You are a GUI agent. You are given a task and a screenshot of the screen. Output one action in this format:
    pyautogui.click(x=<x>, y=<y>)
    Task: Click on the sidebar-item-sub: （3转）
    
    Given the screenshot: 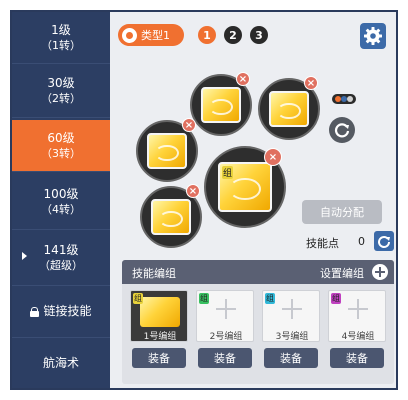 What is the action you would take?
    pyautogui.click(x=61, y=153)
    